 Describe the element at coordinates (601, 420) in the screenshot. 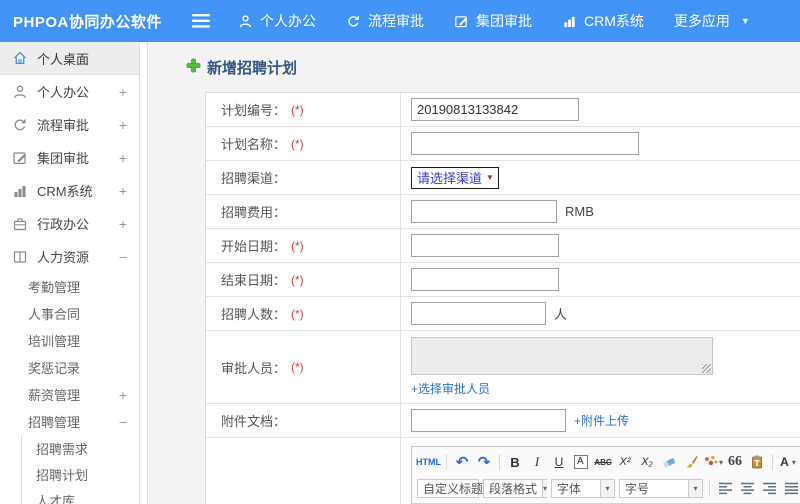

I see `attachment-upload-link: +附件上传` at that location.